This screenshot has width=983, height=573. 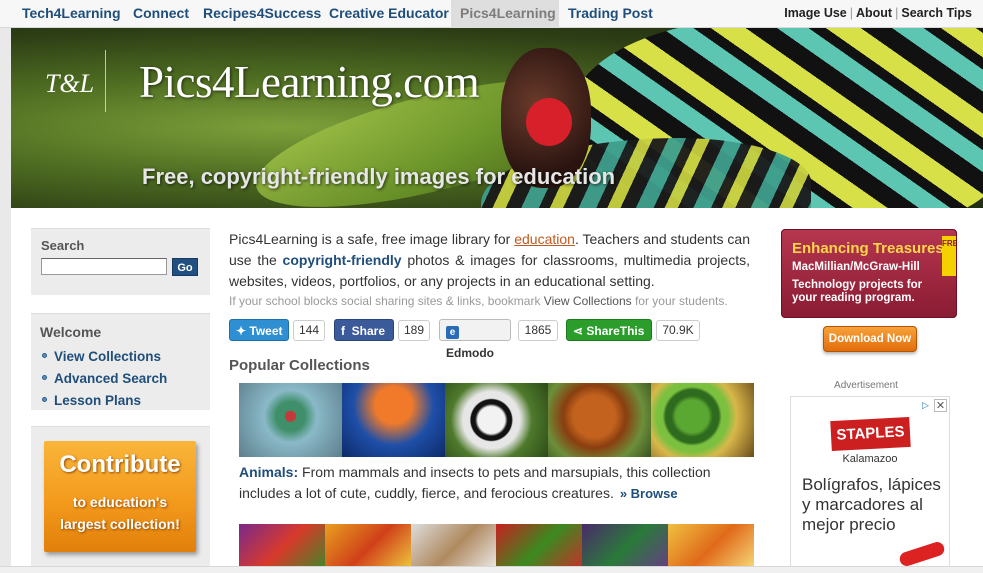 What do you see at coordinates (599, 420) in the screenshot?
I see `orangutan-photo` at bounding box center [599, 420].